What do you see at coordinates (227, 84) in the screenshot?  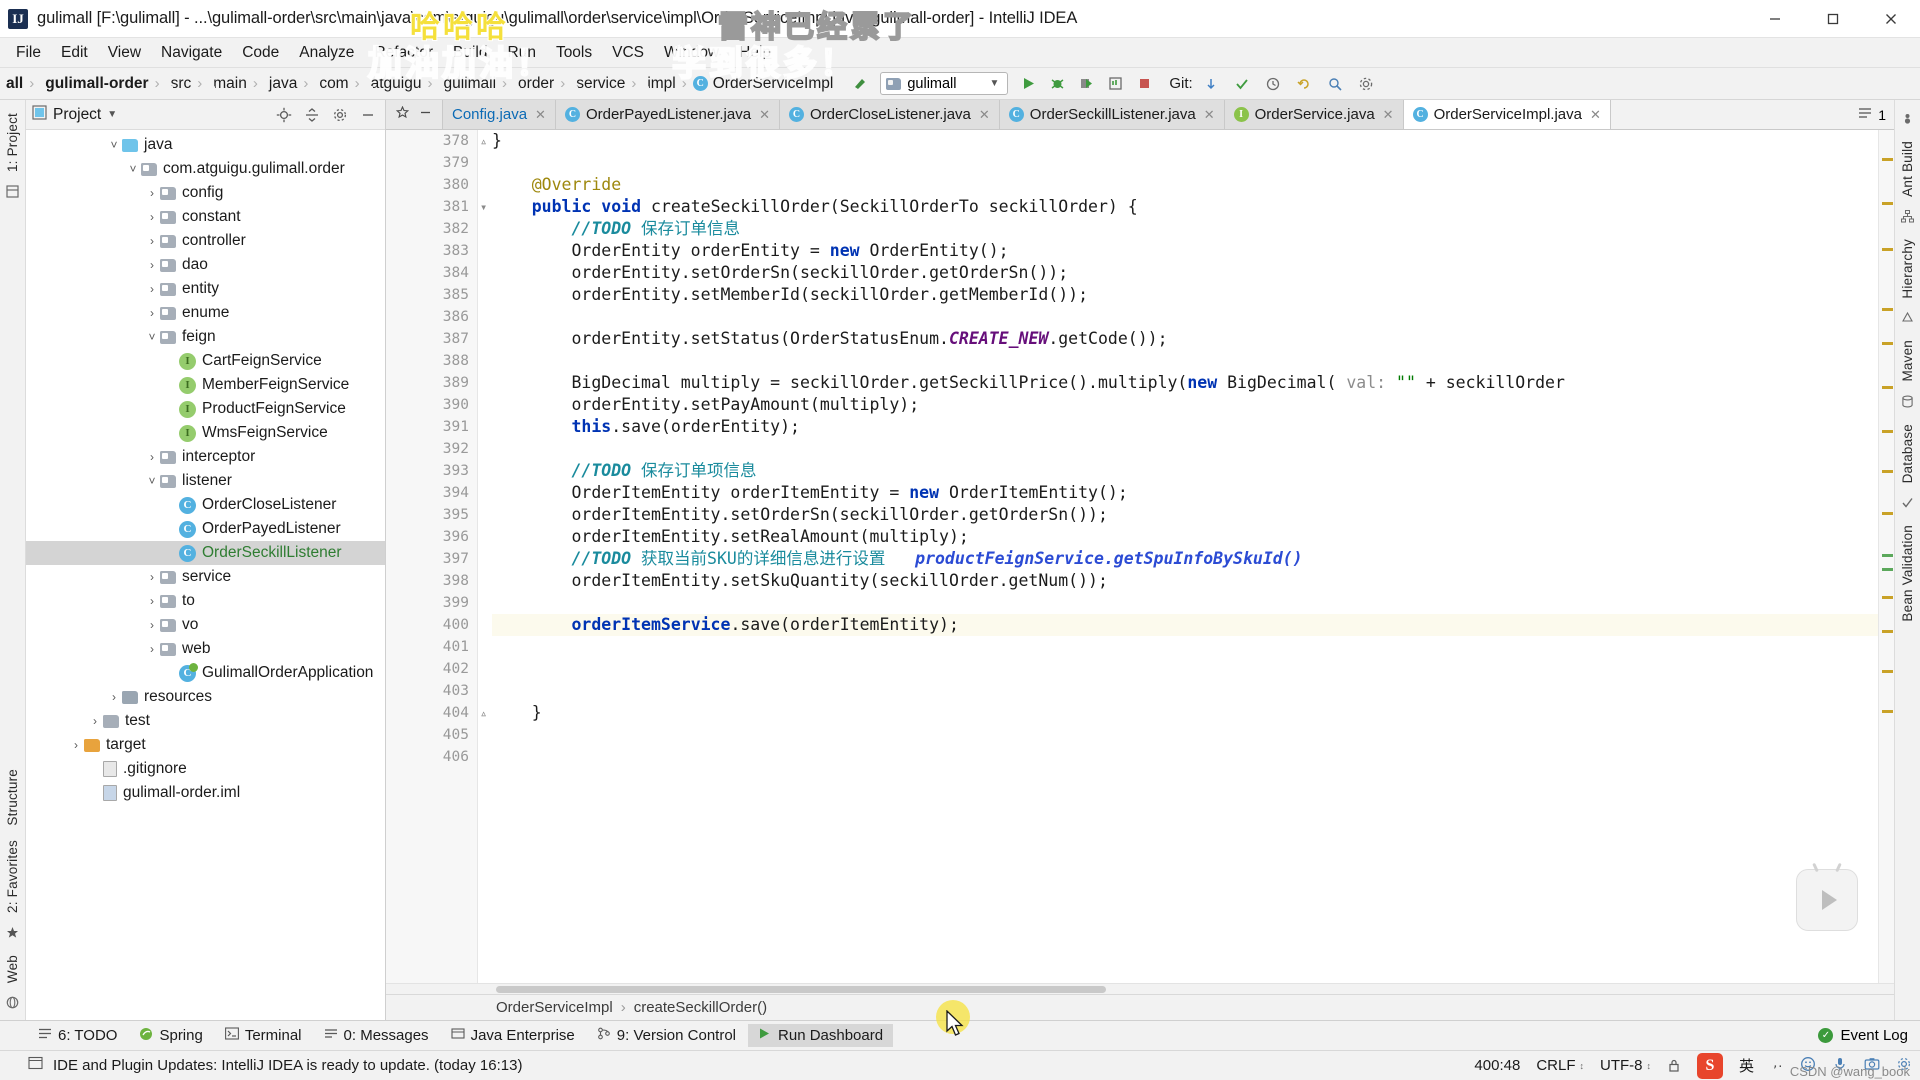 I see `breadcrumb-main: main` at bounding box center [227, 84].